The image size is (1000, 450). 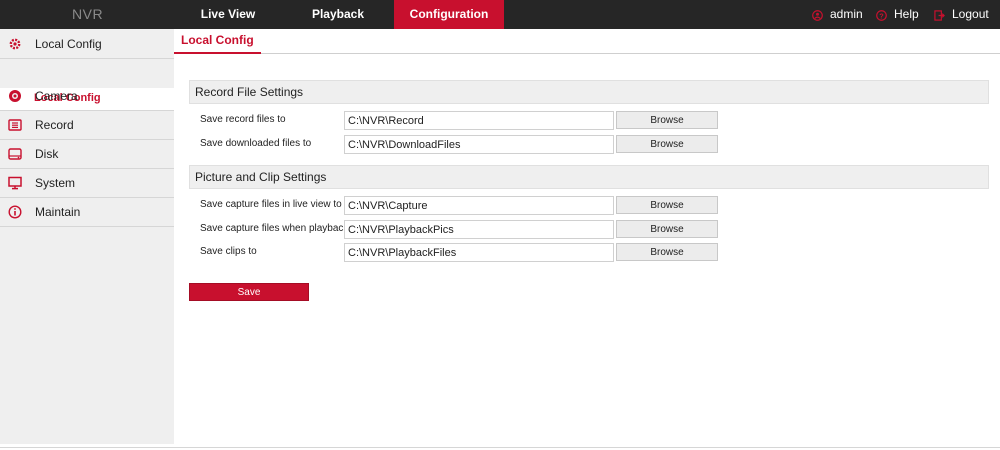 I want to click on field-label: Save downloaded files to, so click(x=256, y=143).